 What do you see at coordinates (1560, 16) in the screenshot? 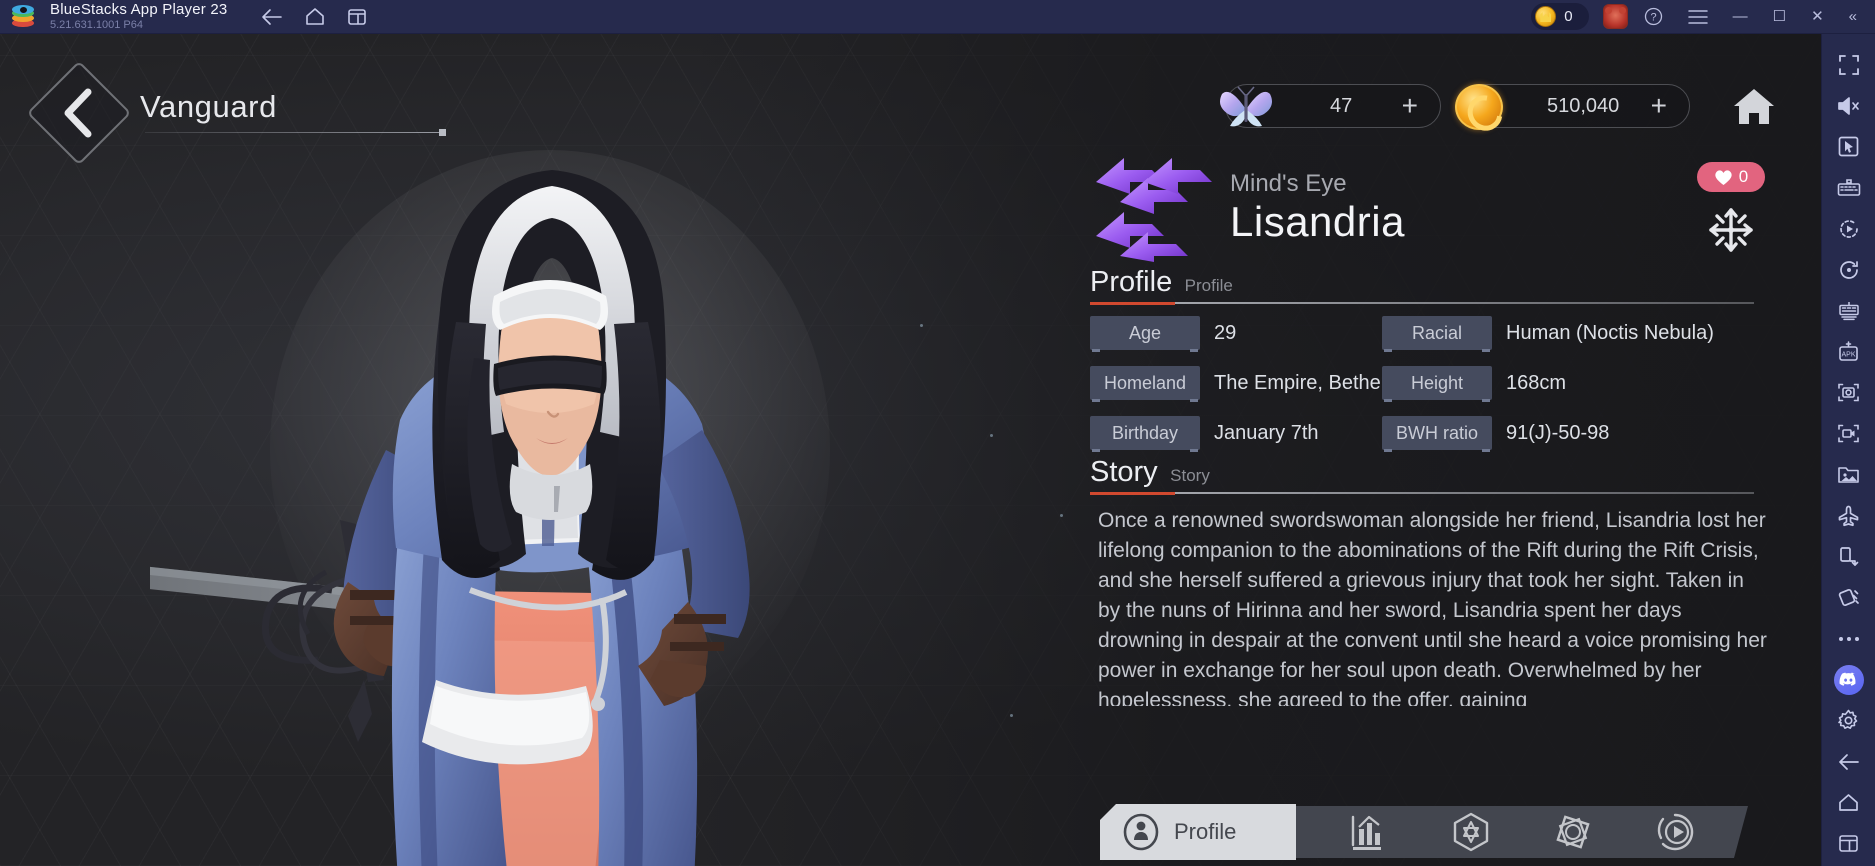
I see `bluestacks-points-badge: 0` at bounding box center [1560, 16].